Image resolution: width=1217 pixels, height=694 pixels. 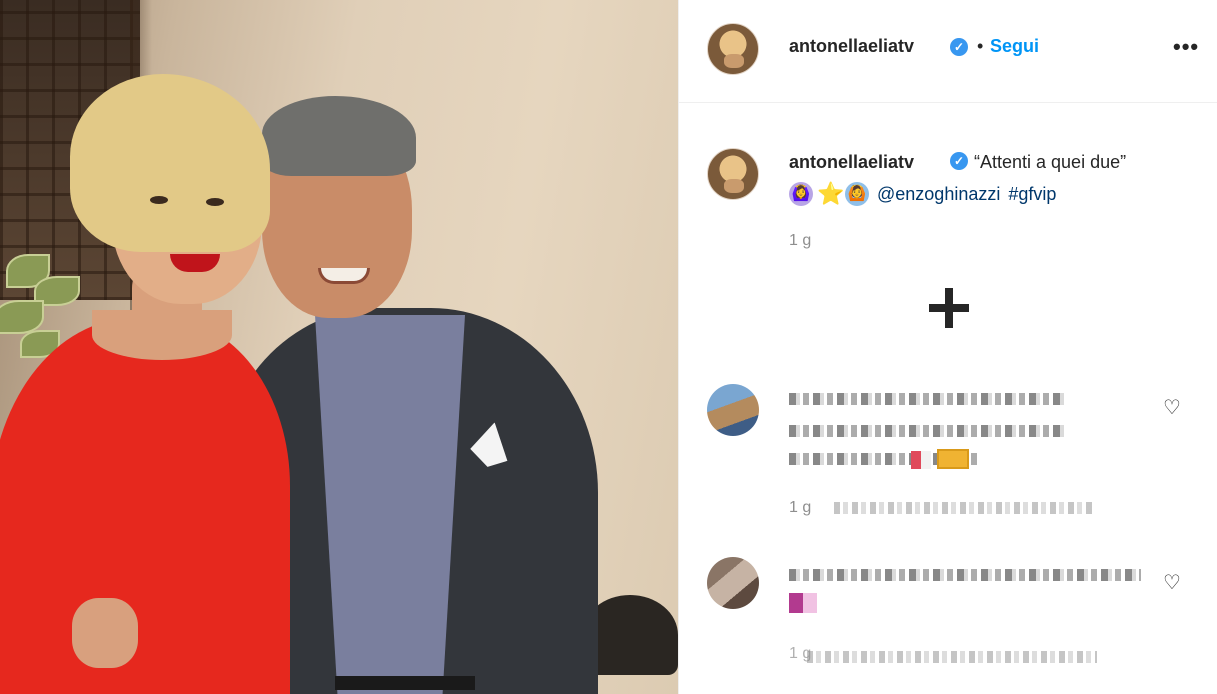 I want to click on hashtag-link: #gfvip, so click(x=1032, y=194).